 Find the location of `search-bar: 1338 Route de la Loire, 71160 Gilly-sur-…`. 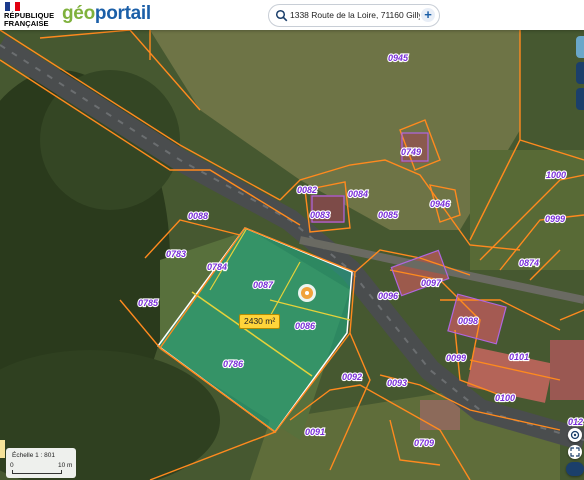

search-bar: 1338 Route de la Loire, 71160 Gilly-sur-… is located at coordinates (354, 15).